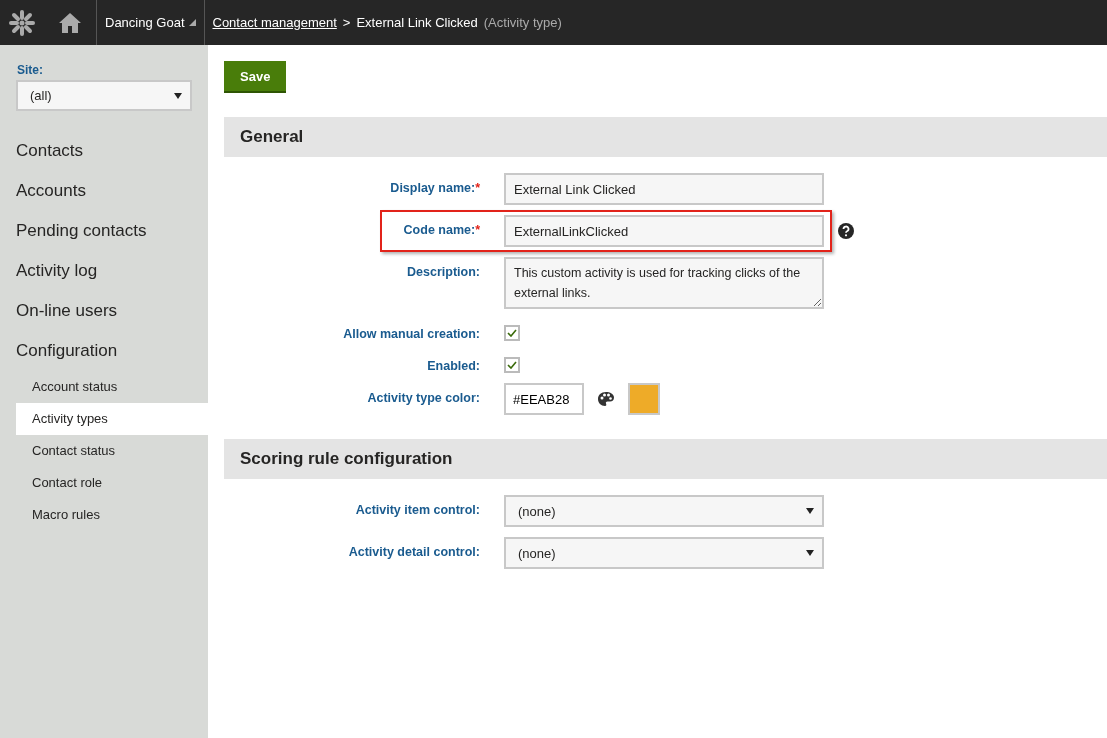 This screenshot has width=1107, height=738. What do you see at coordinates (104, 151) in the screenshot?
I see `sidebar-item: Contacts` at bounding box center [104, 151].